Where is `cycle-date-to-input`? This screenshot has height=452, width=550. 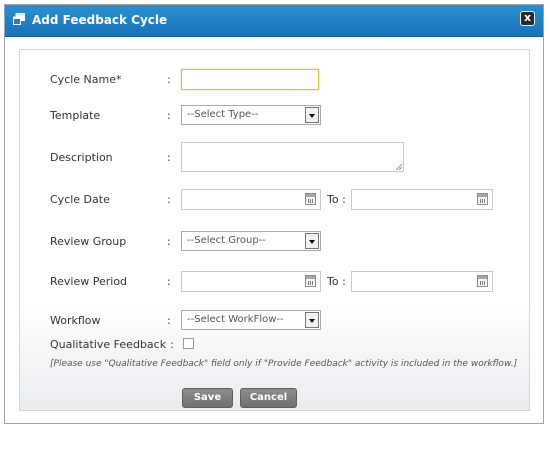 cycle-date-to-input is located at coordinates (422, 199).